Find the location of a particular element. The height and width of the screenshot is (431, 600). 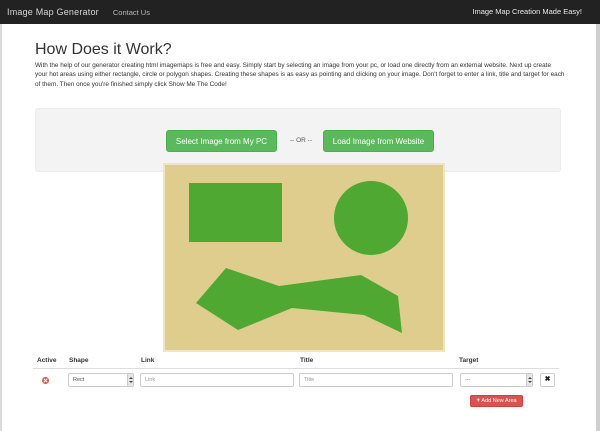

header-shape: Shape is located at coordinates (79, 360).